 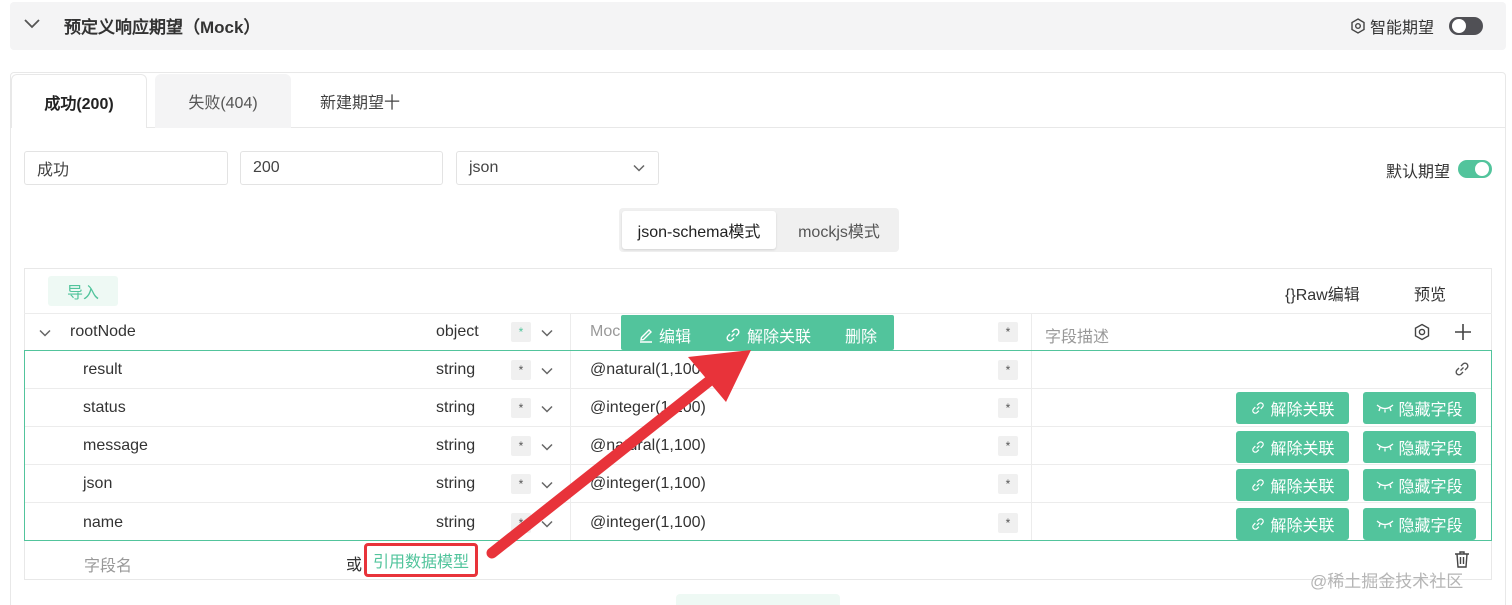 I want to click on content-type-select: json, so click(x=557, y=168).